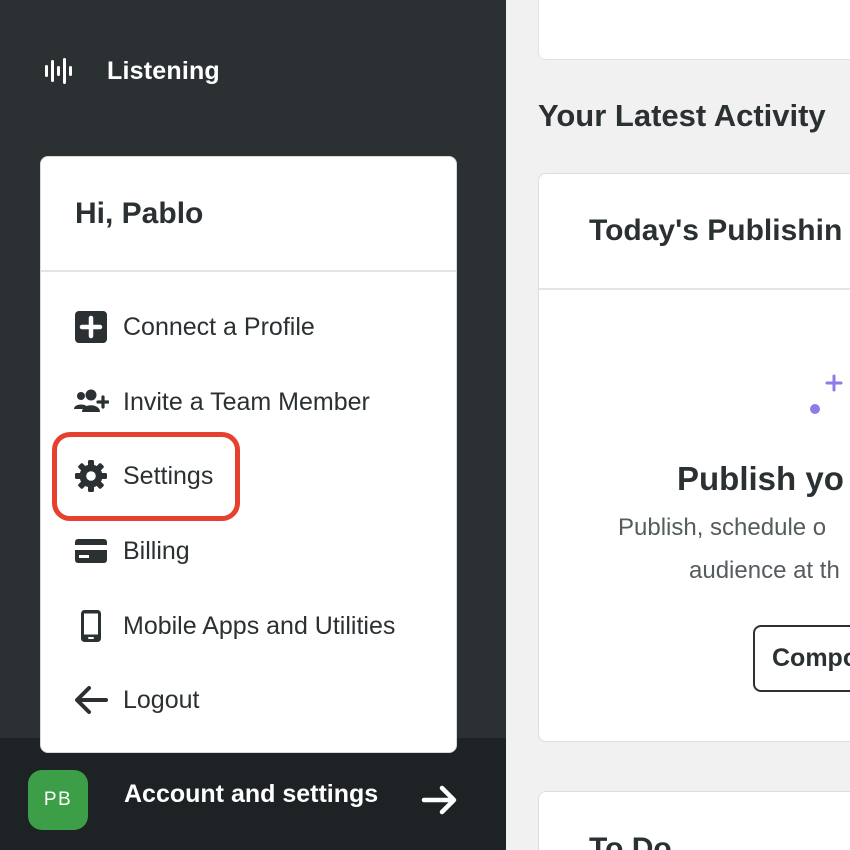 This screenshot has height=850, width=850. I want to click on menu-item-connect-profile: Connect a Profile, so click(194, 327).